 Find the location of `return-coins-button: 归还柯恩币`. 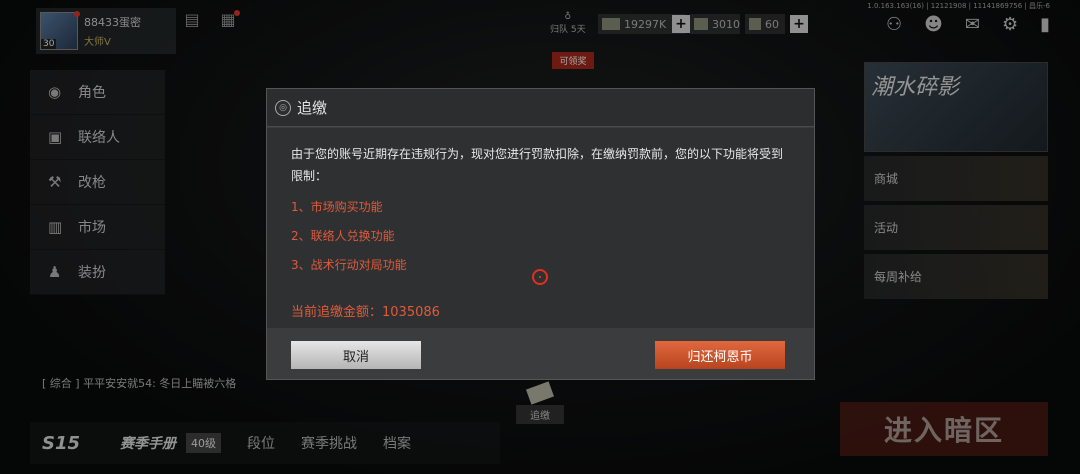

return-coins-button: 归还柯恩币 is located at coordinates (720, 355).